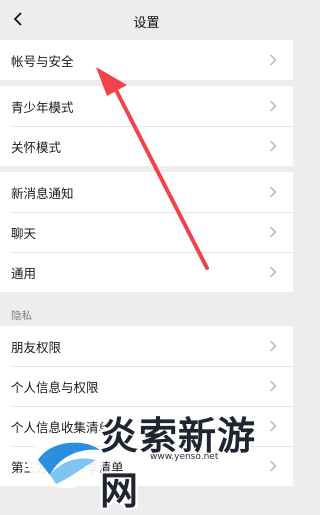 Image resolution: width=320 pixels, height=515 pixels. I want to click on settings-item-account-security: 帐号与安全, so click(146, 60).